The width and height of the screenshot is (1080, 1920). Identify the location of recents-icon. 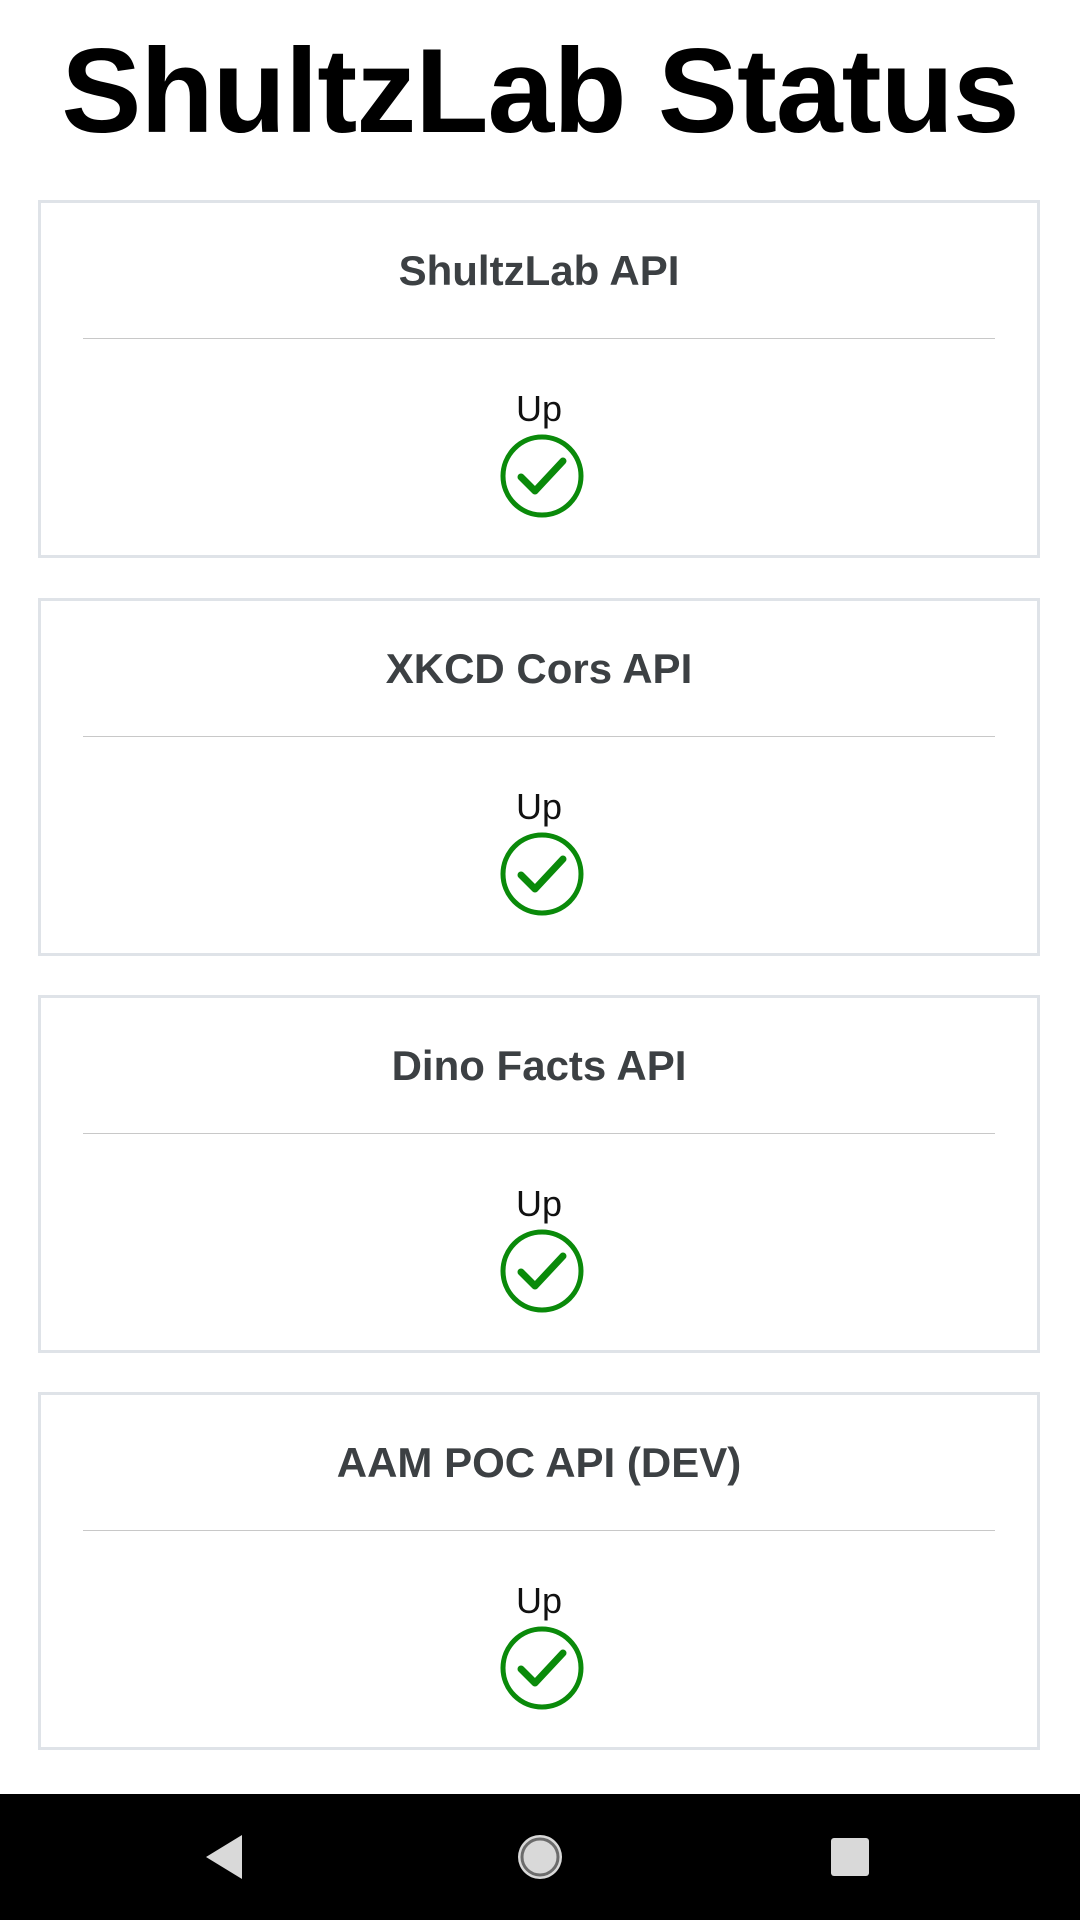
(850, 1857).